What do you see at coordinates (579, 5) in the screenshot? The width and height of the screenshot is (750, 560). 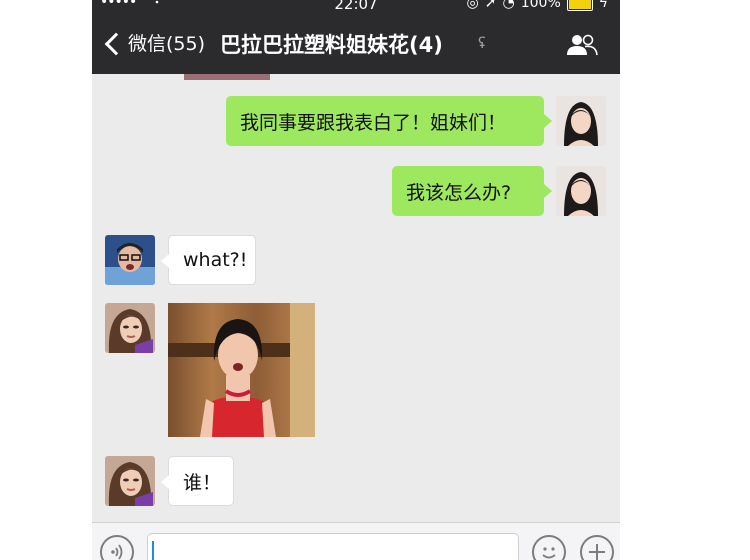 I see `battery-icon` at bounding box center [579, 5].